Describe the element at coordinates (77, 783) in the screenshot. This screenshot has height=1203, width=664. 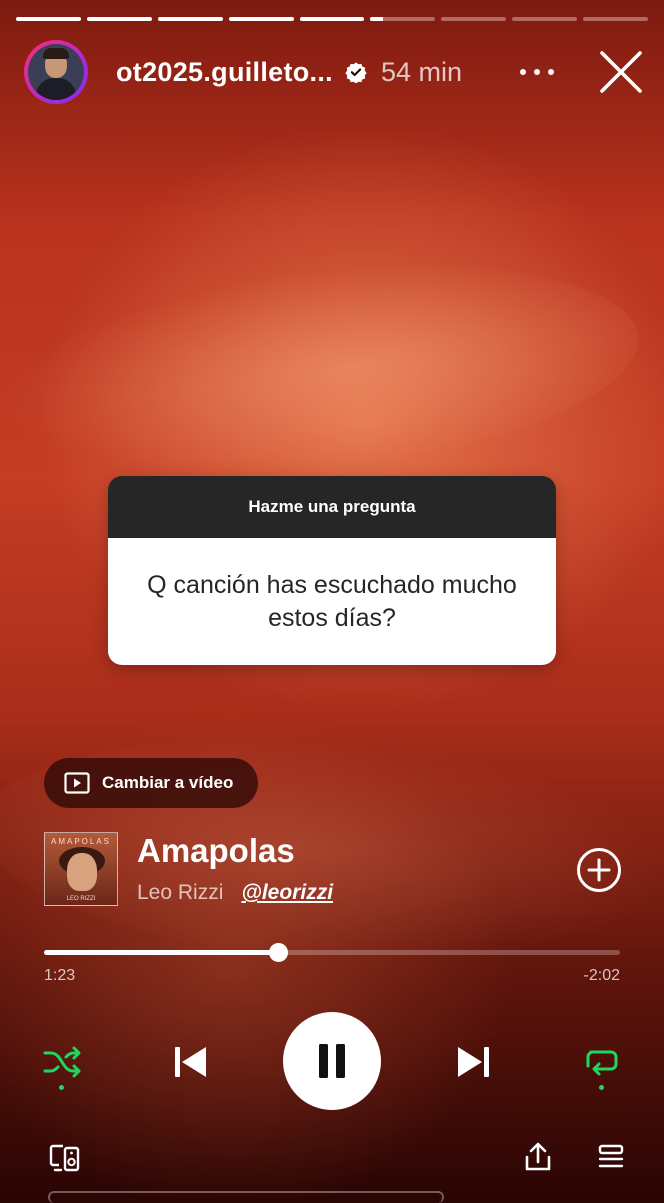
I see `play-video-icon` at that location.